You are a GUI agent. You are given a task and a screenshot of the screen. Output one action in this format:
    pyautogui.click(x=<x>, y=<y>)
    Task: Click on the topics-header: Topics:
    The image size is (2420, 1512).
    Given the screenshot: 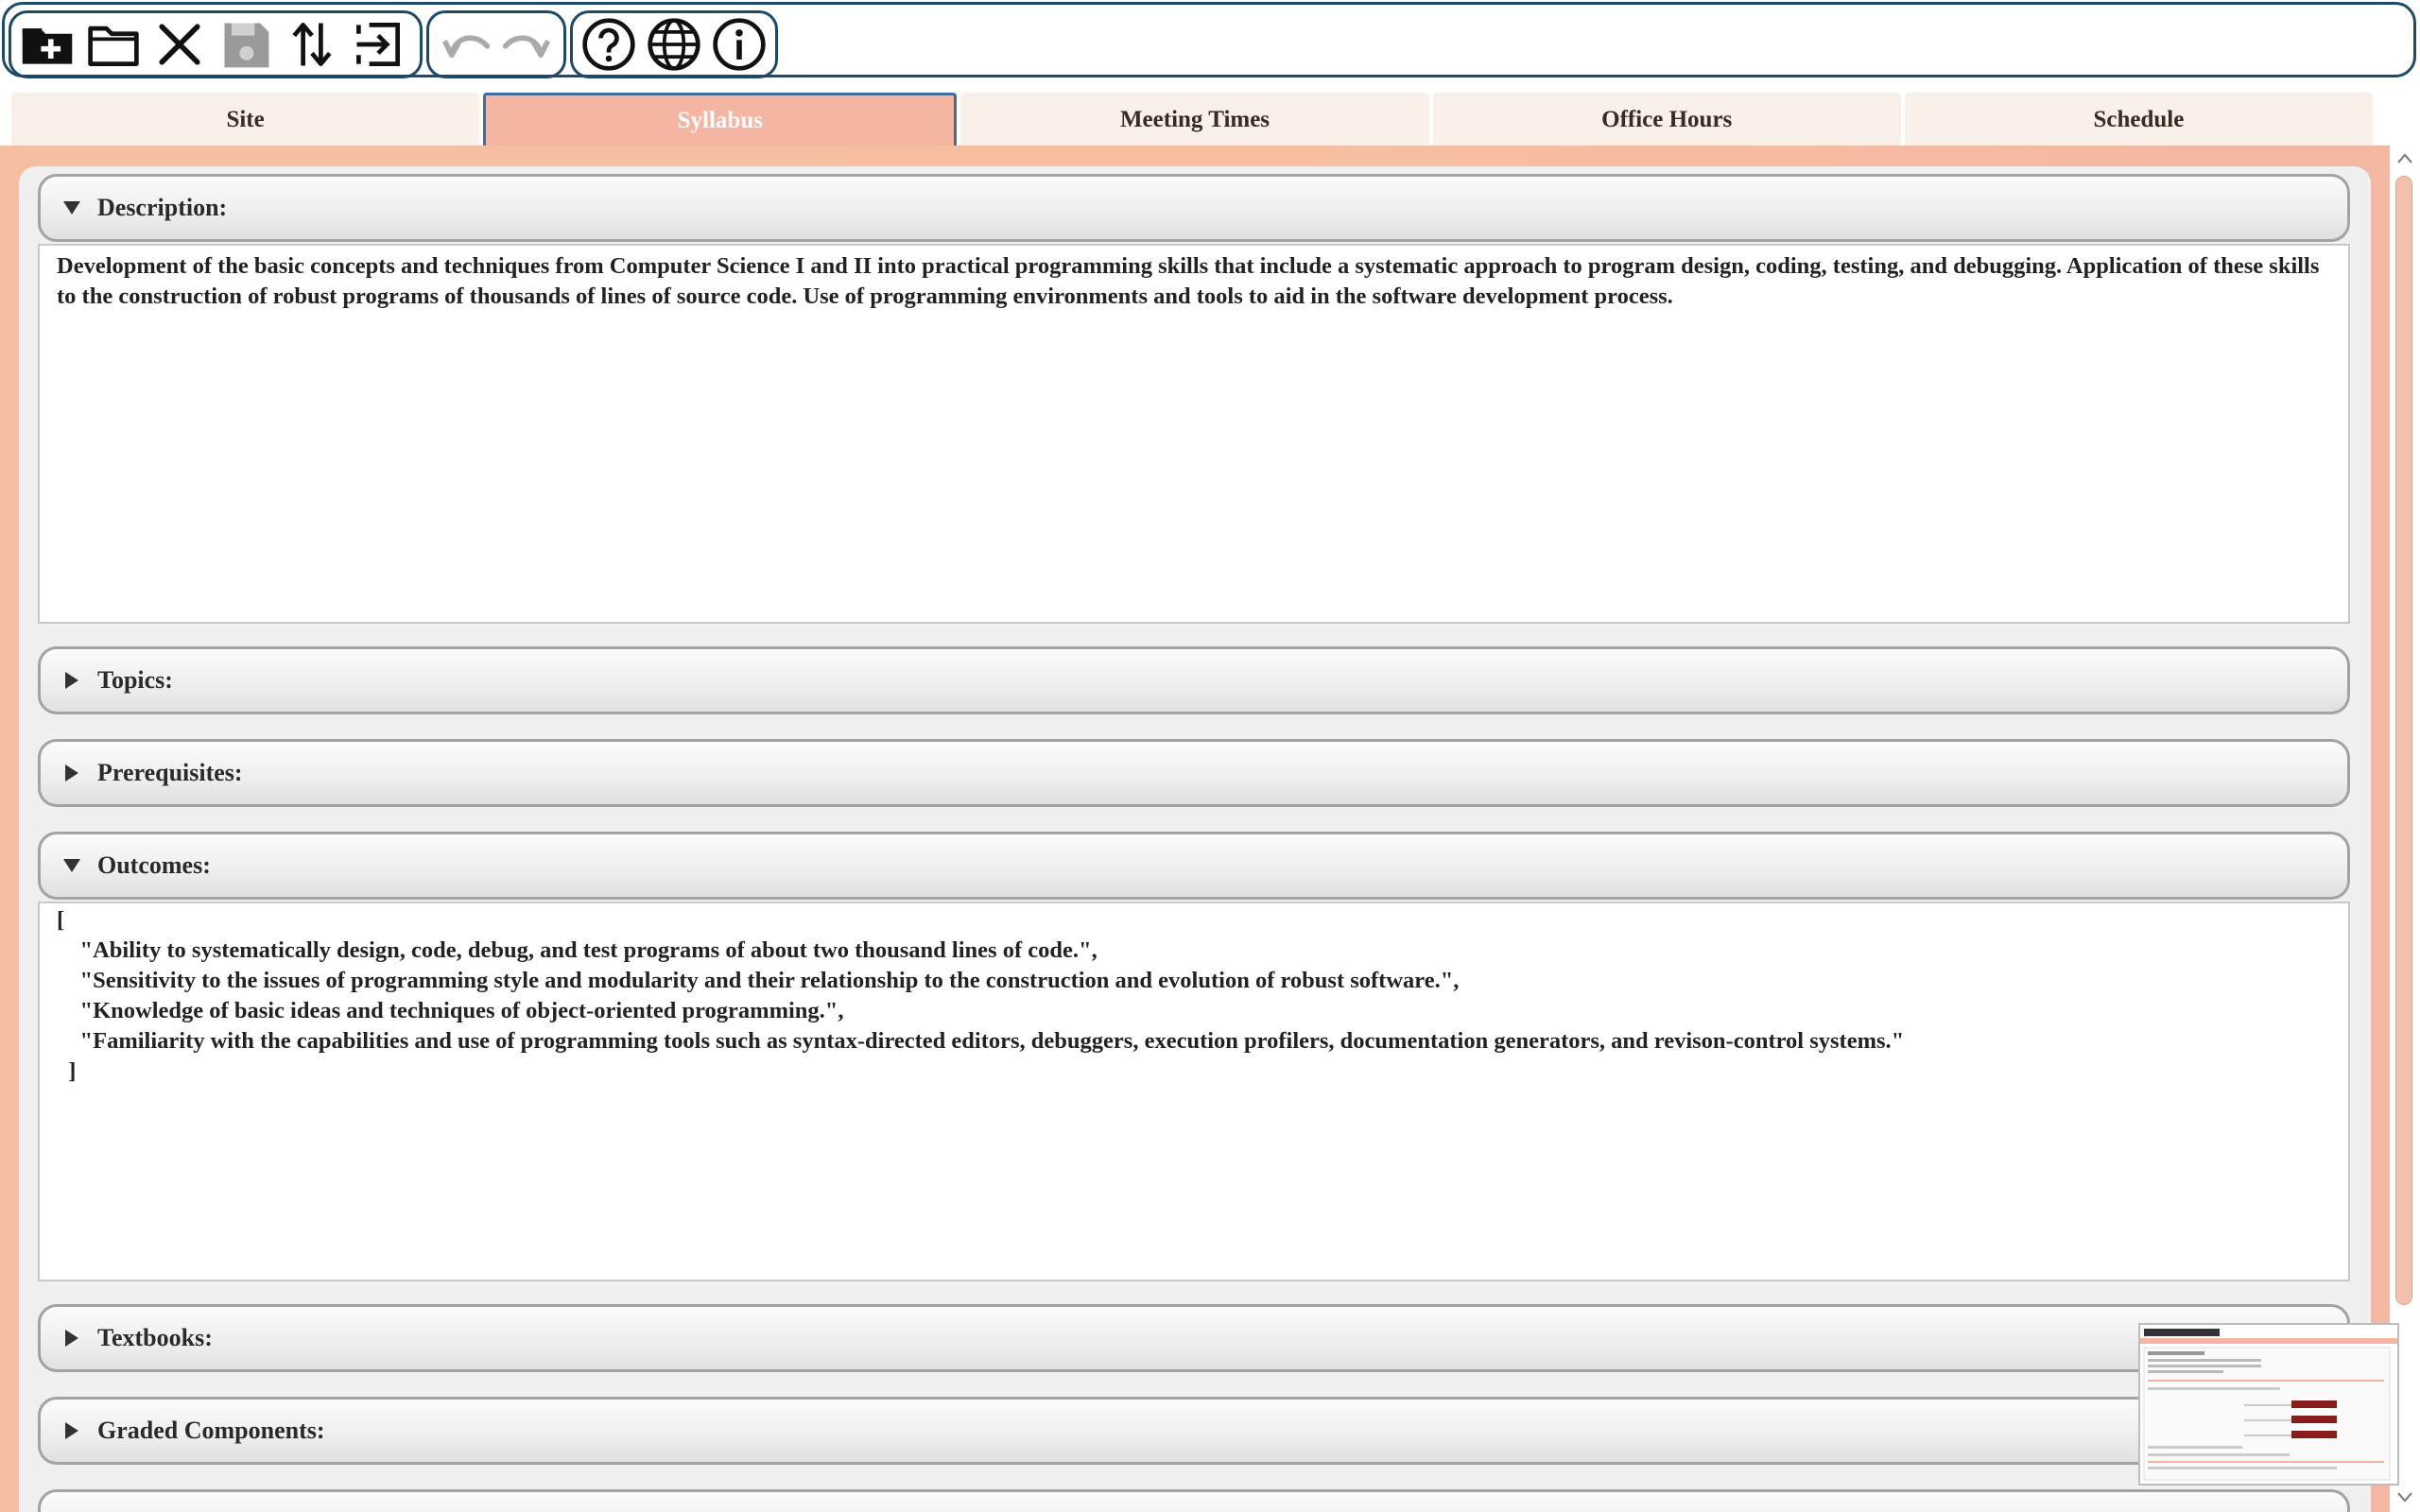 What is the action you would take?
    pyautogui.click(x=1194, y=680)
    